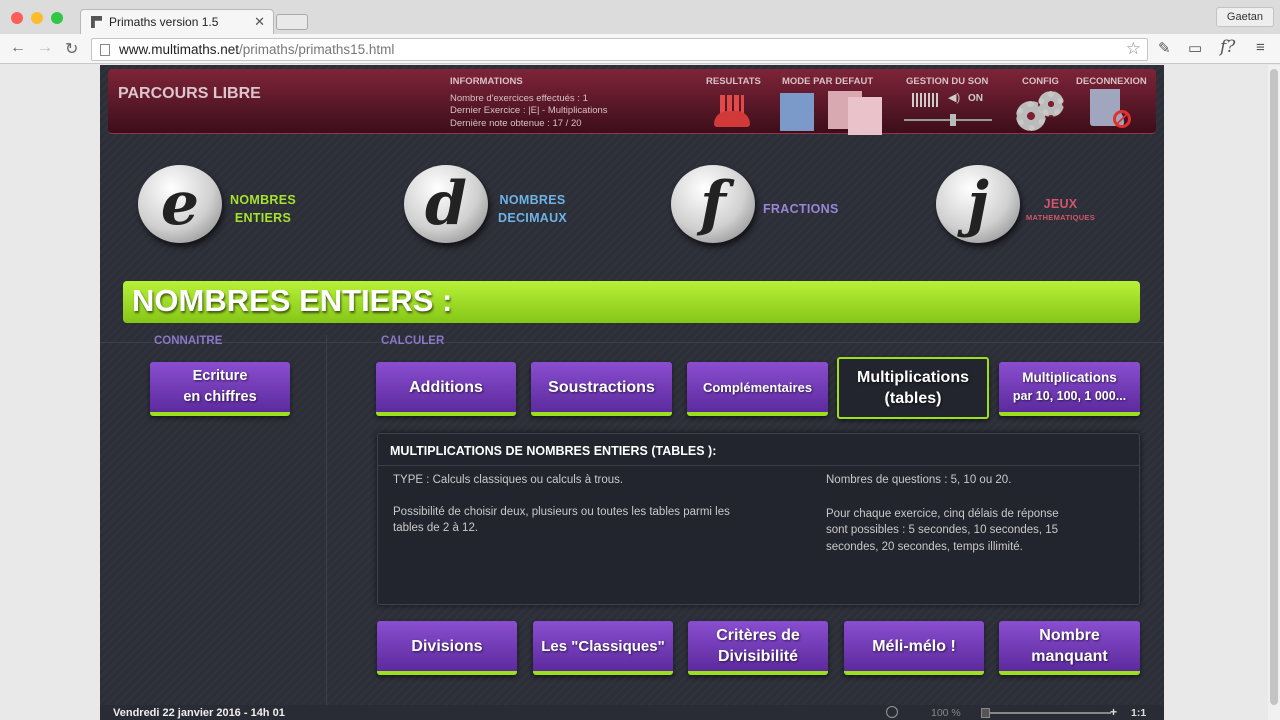  What do you see at coordinates (179, 49) in the screenshot?
I see `url-host: www.multimaths.net` at bounding box center [179, 49].